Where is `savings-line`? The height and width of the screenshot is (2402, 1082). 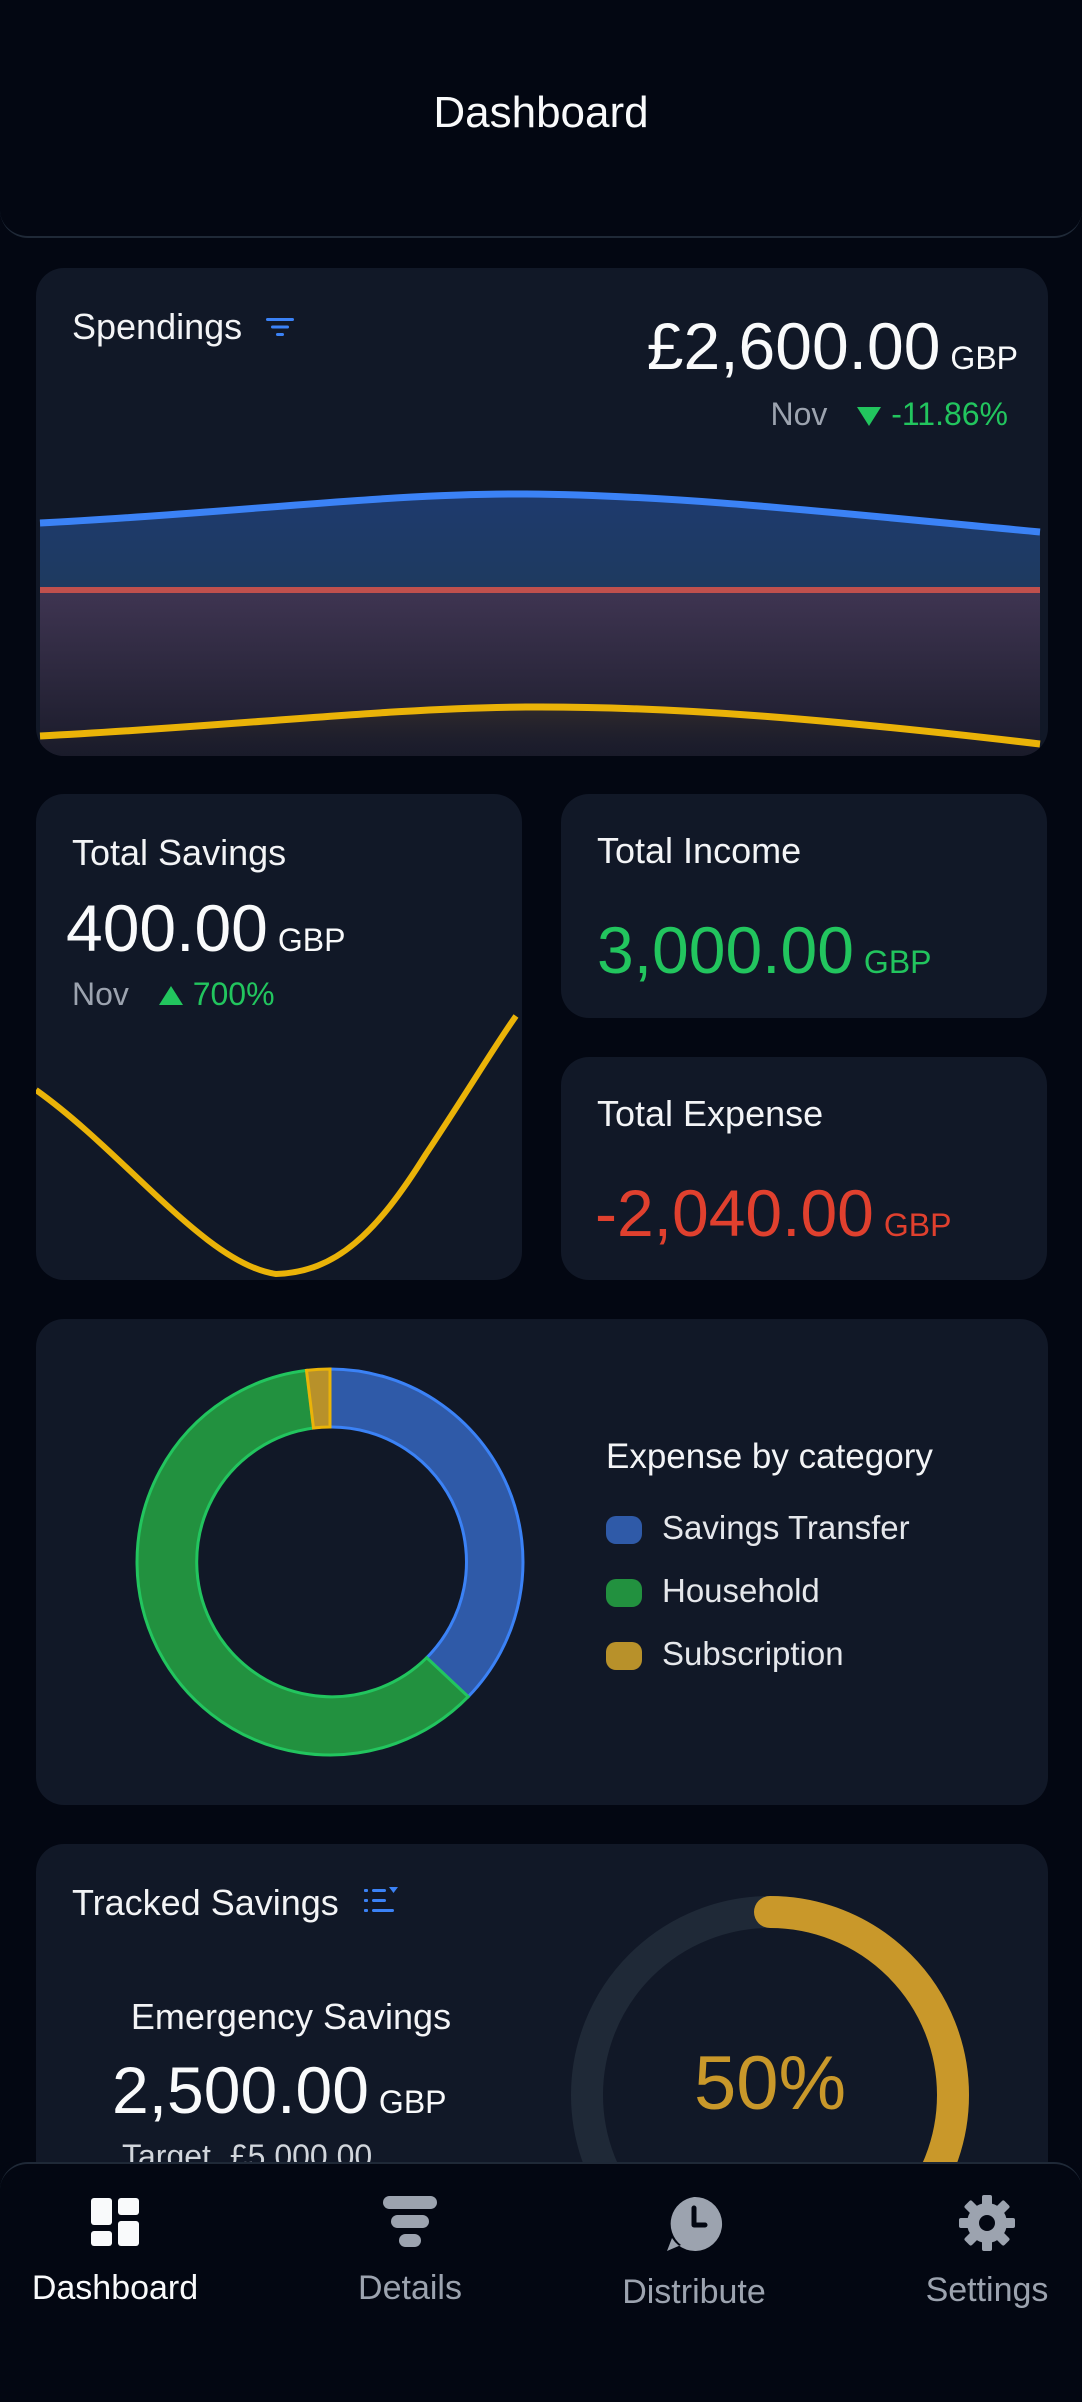
savings-line is located at coordinates (277, 1146).